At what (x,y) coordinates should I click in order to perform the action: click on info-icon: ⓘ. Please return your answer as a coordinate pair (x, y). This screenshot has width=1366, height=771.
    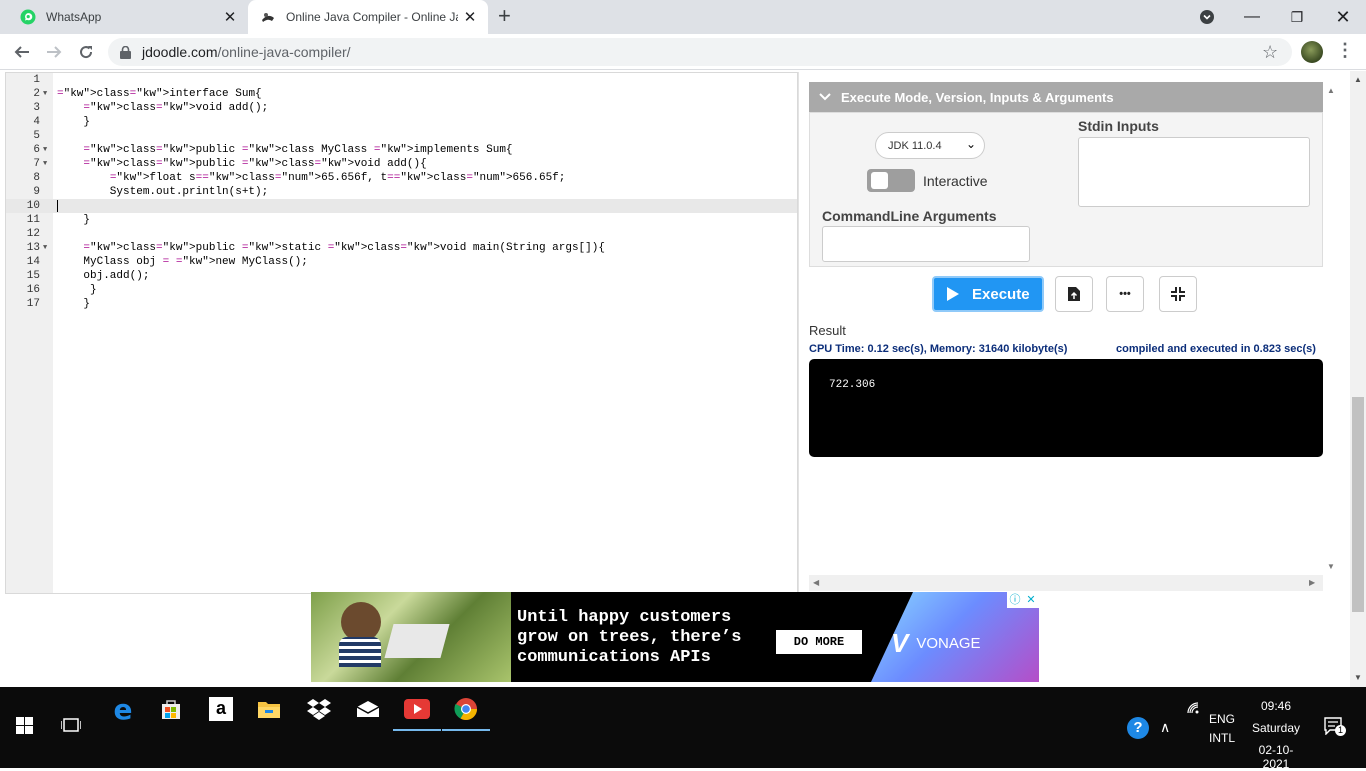
    Looking at the image, I should click on (1015, 600).